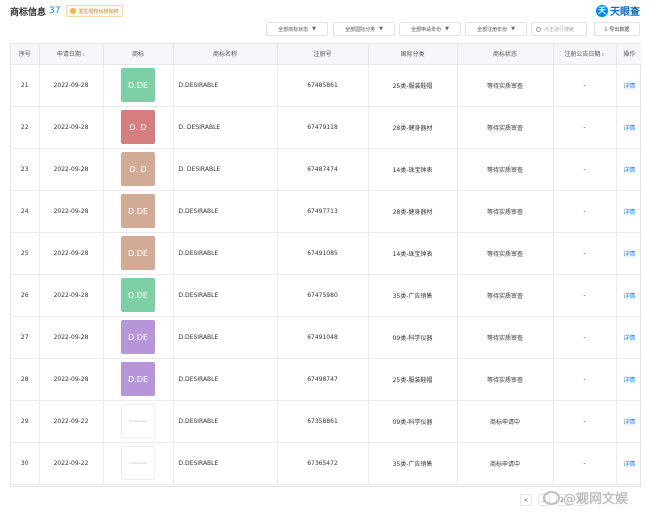  Describe the element at coordinates (492, 29) in the screenshot. I see `filter-reg-year-label: 全部注册年份` at that location.